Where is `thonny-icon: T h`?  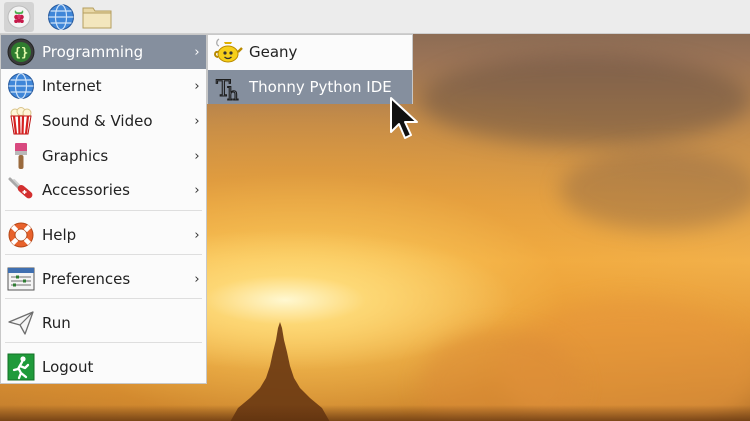 thonny-icon: T h is located at coordinates (228, 87).